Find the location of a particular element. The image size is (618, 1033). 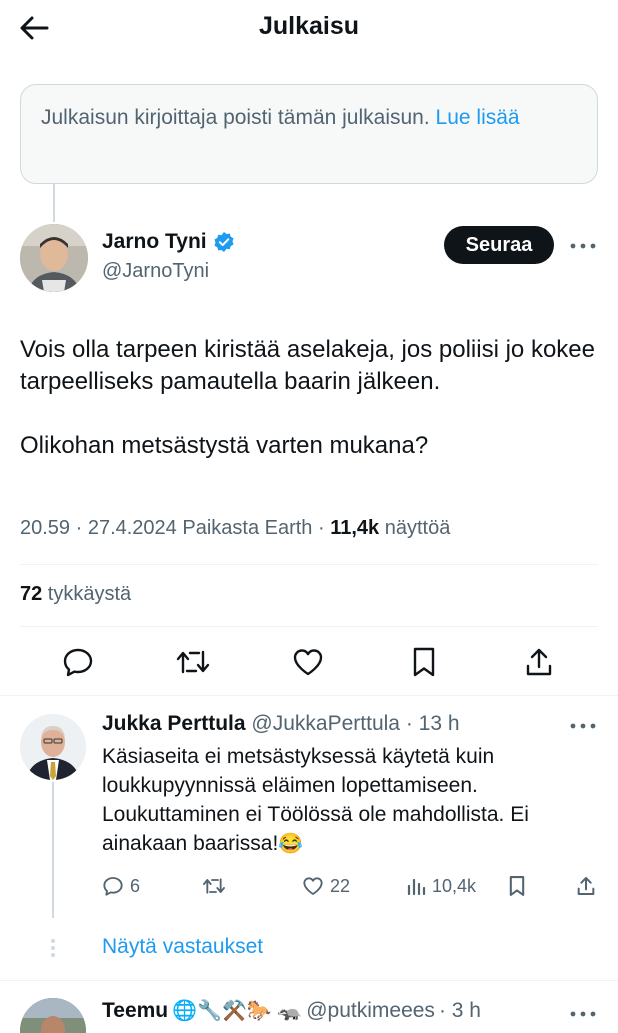

author-name: Jarno Tyni is located at coordinates (168, 242).